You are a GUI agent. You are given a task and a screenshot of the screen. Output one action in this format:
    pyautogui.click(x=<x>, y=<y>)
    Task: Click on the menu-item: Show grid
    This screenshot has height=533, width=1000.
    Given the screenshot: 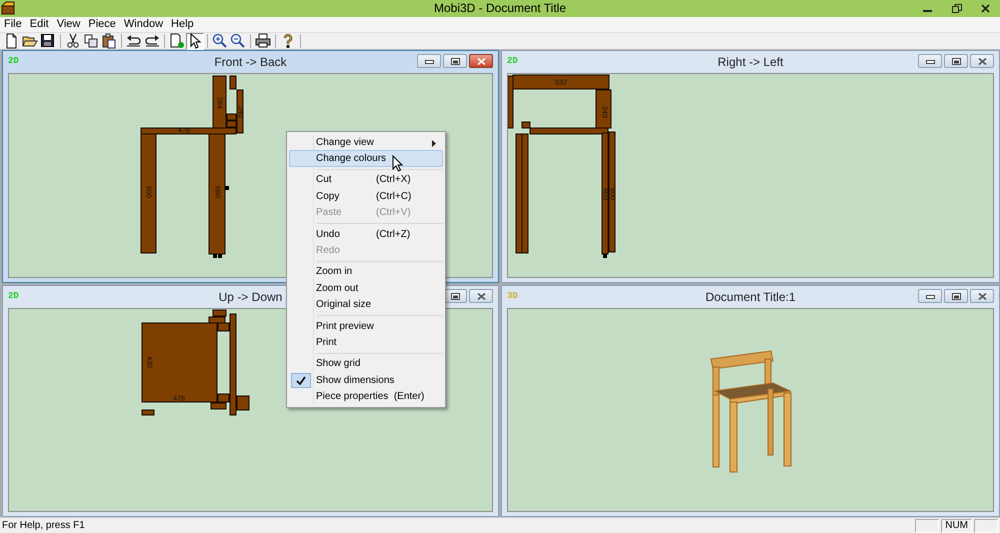 What is the action you would take?
    pyautogui.click(x=366, y=364)
    